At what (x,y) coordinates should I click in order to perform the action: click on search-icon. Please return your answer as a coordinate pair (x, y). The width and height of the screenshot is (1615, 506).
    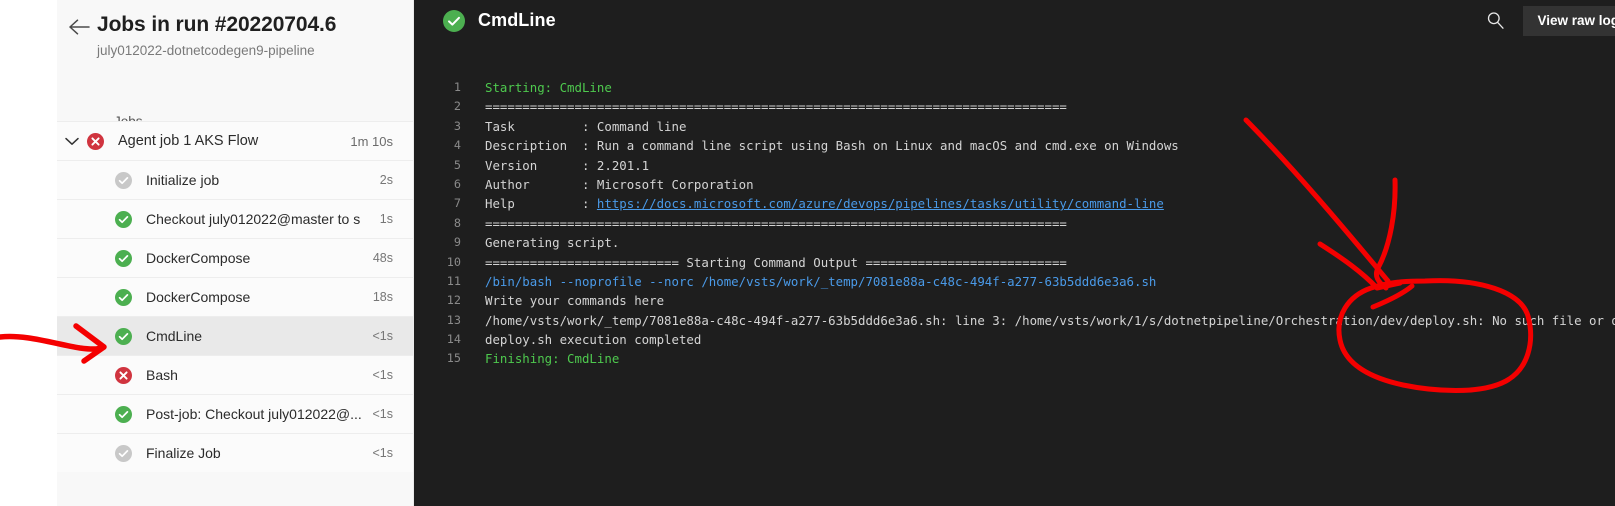
    Looking at the image, I should click on (1495, 21).